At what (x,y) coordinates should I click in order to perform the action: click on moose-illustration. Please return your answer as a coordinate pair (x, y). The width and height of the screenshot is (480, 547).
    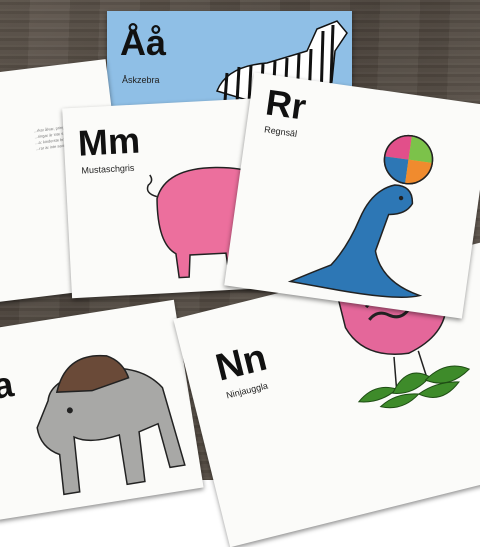
    Looking at the image, I should click on (111, 425).